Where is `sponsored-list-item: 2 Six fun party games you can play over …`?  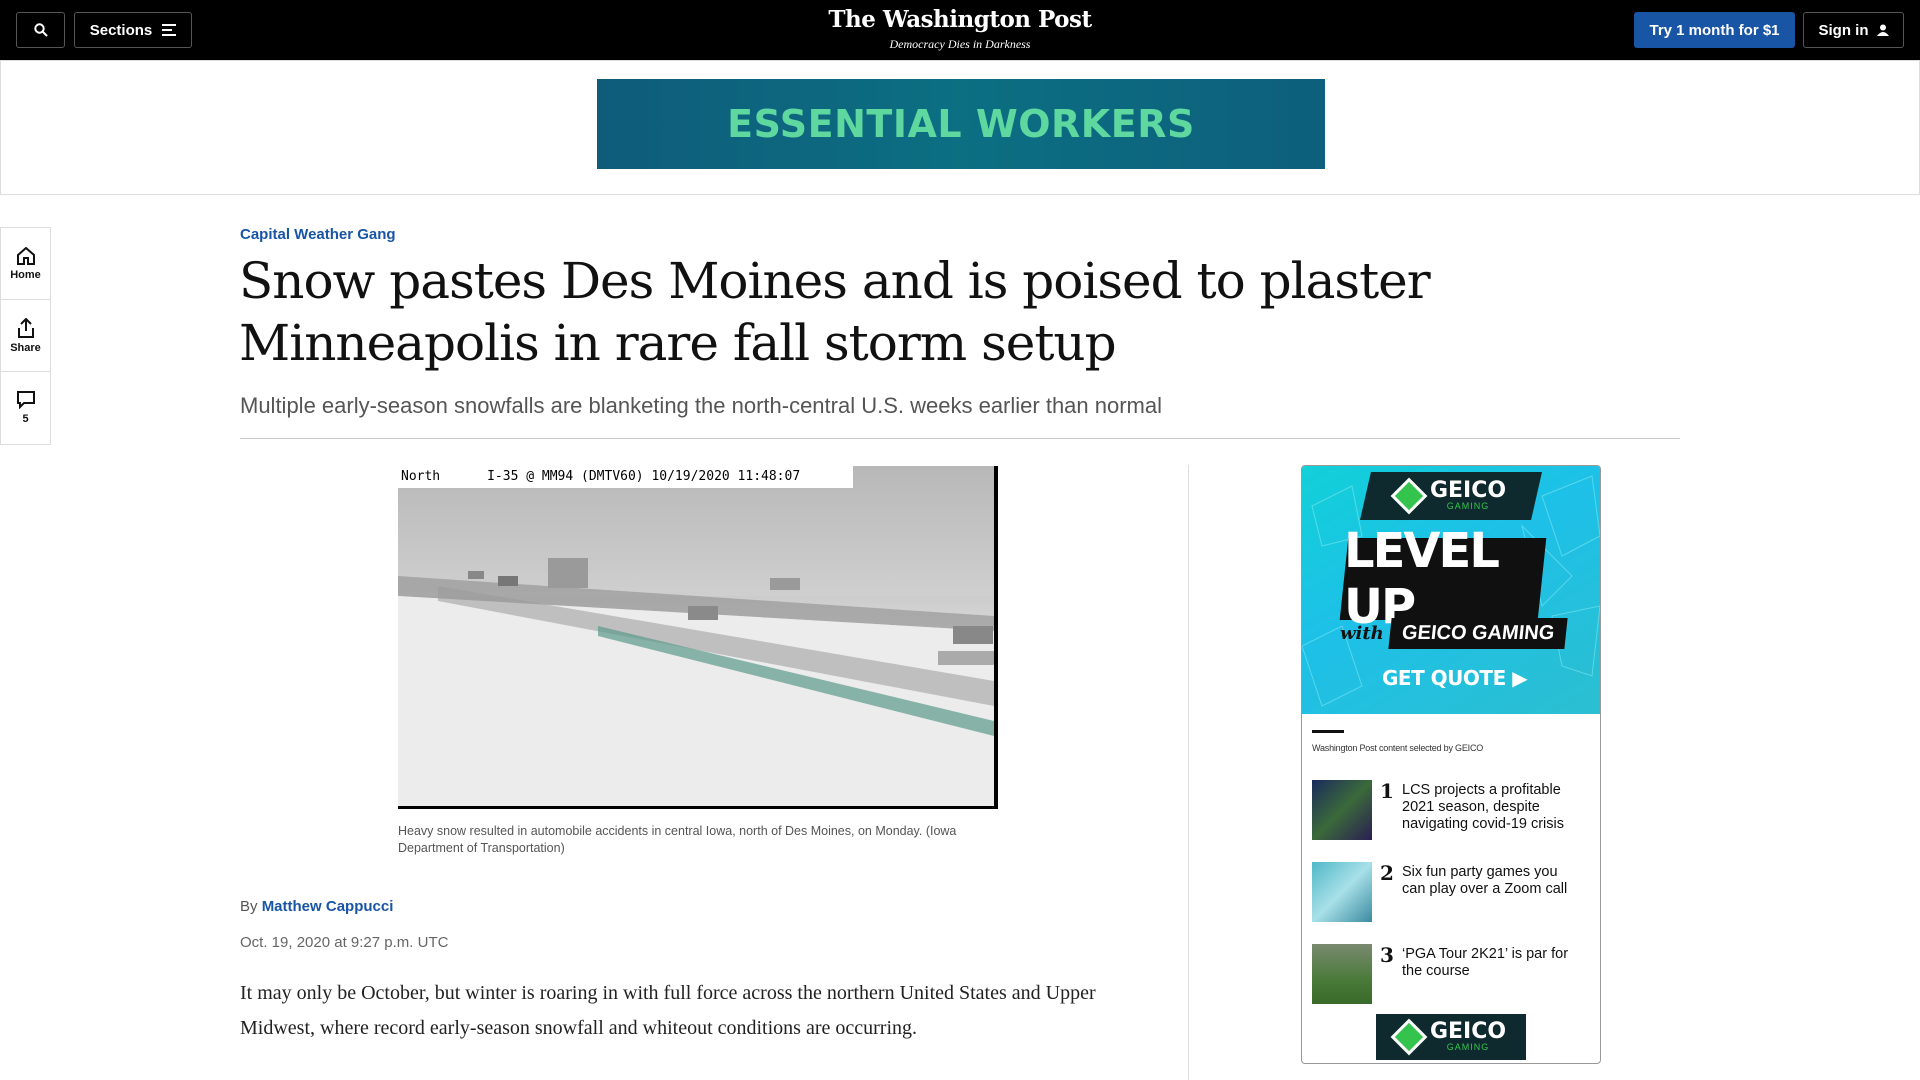 sponsored-list-item: 2 Six fun party games you can play over … is located at coordinates (1452, 903).